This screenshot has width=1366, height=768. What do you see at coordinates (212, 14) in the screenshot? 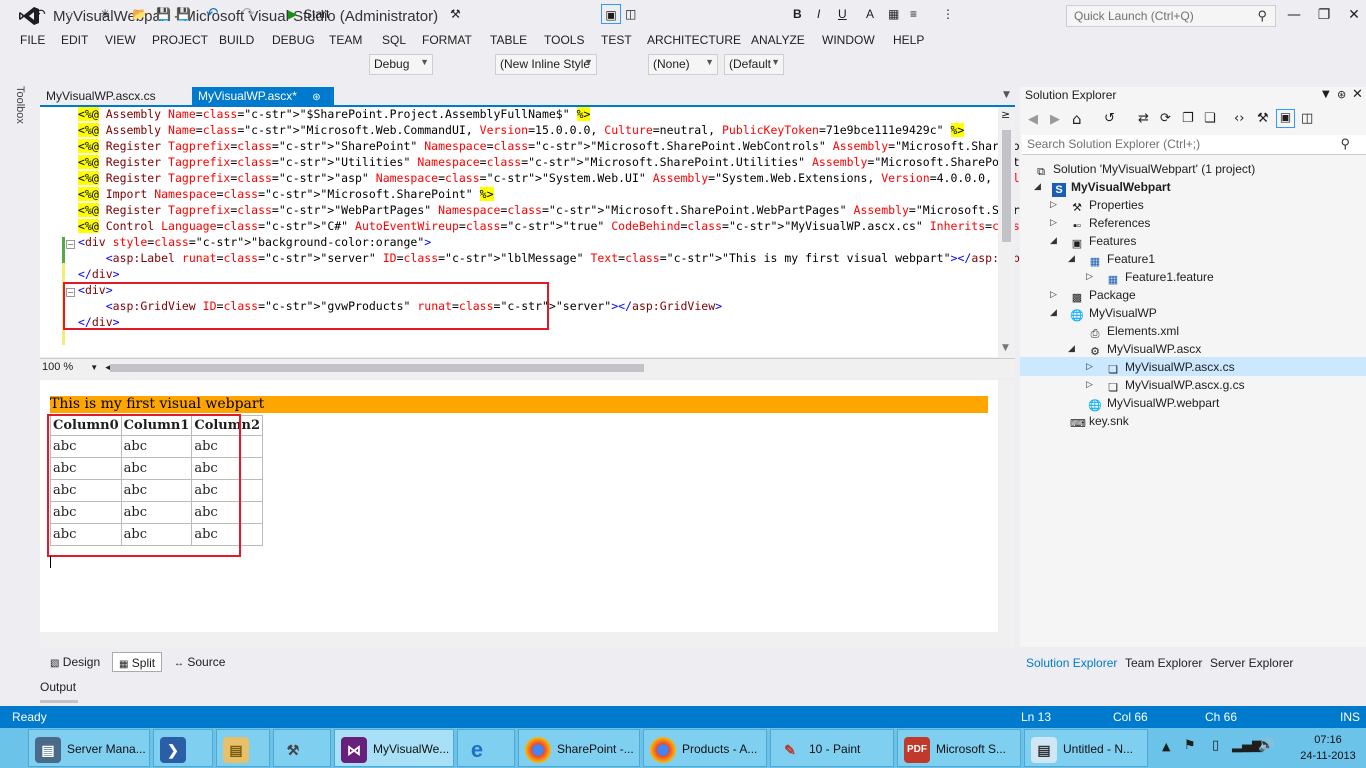
I see `undo-icon: ↶` at bounding box center [212, 14].